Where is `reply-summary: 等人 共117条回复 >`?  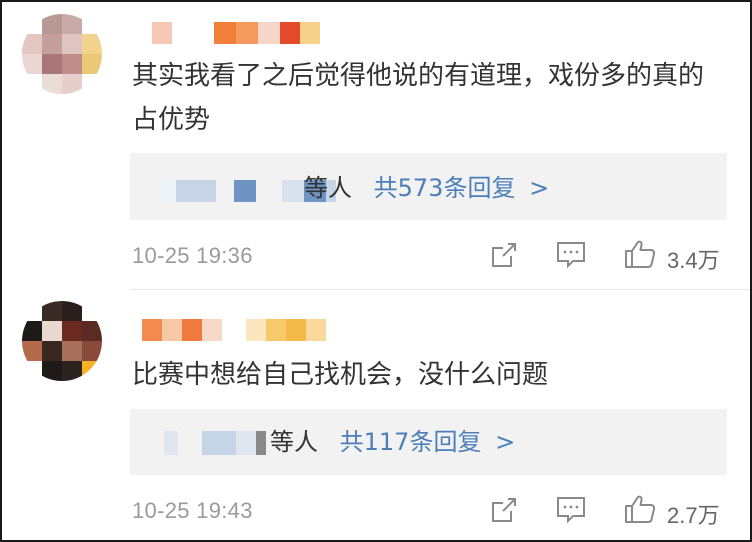 reply-summary: 等人 共117条回复 > is located at coordinates (428, 442).